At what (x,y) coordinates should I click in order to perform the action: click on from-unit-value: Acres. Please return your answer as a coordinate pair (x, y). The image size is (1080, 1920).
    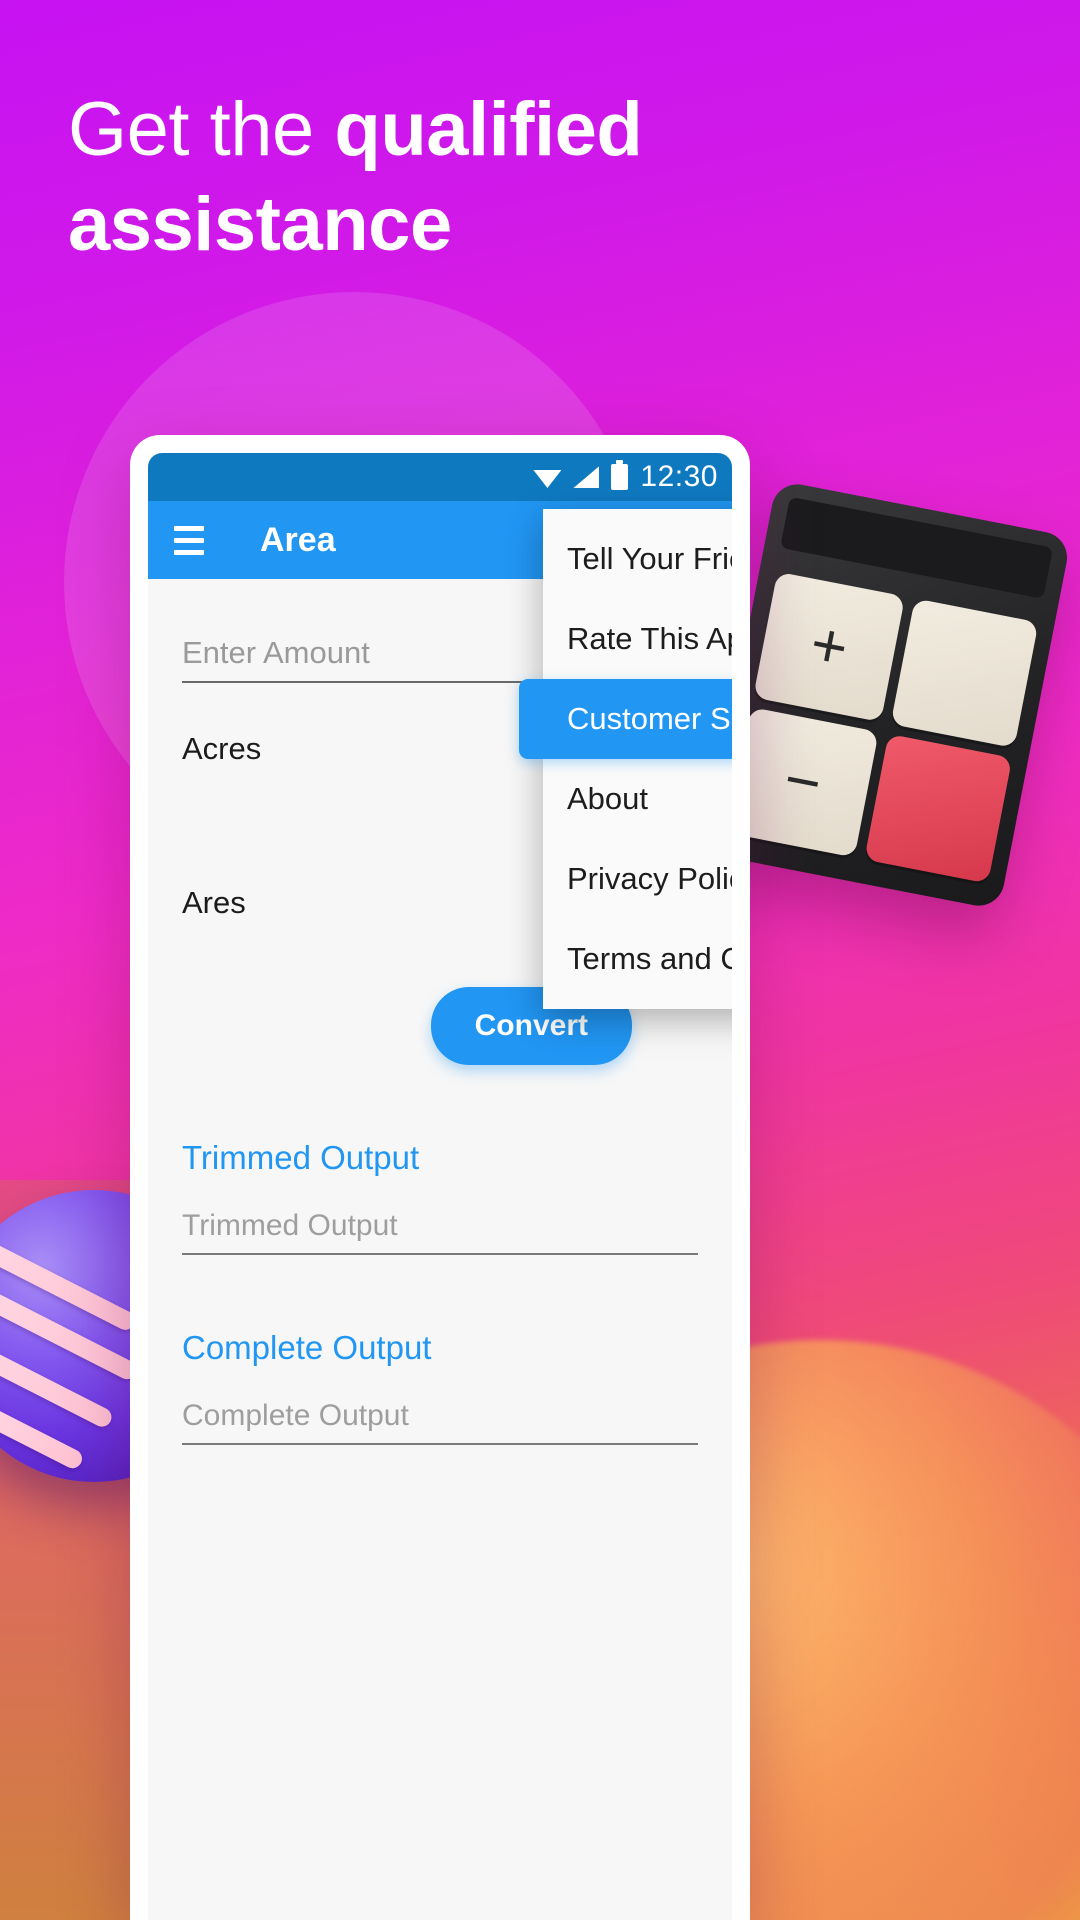
    Looking at the image, I should click on (222, 748).